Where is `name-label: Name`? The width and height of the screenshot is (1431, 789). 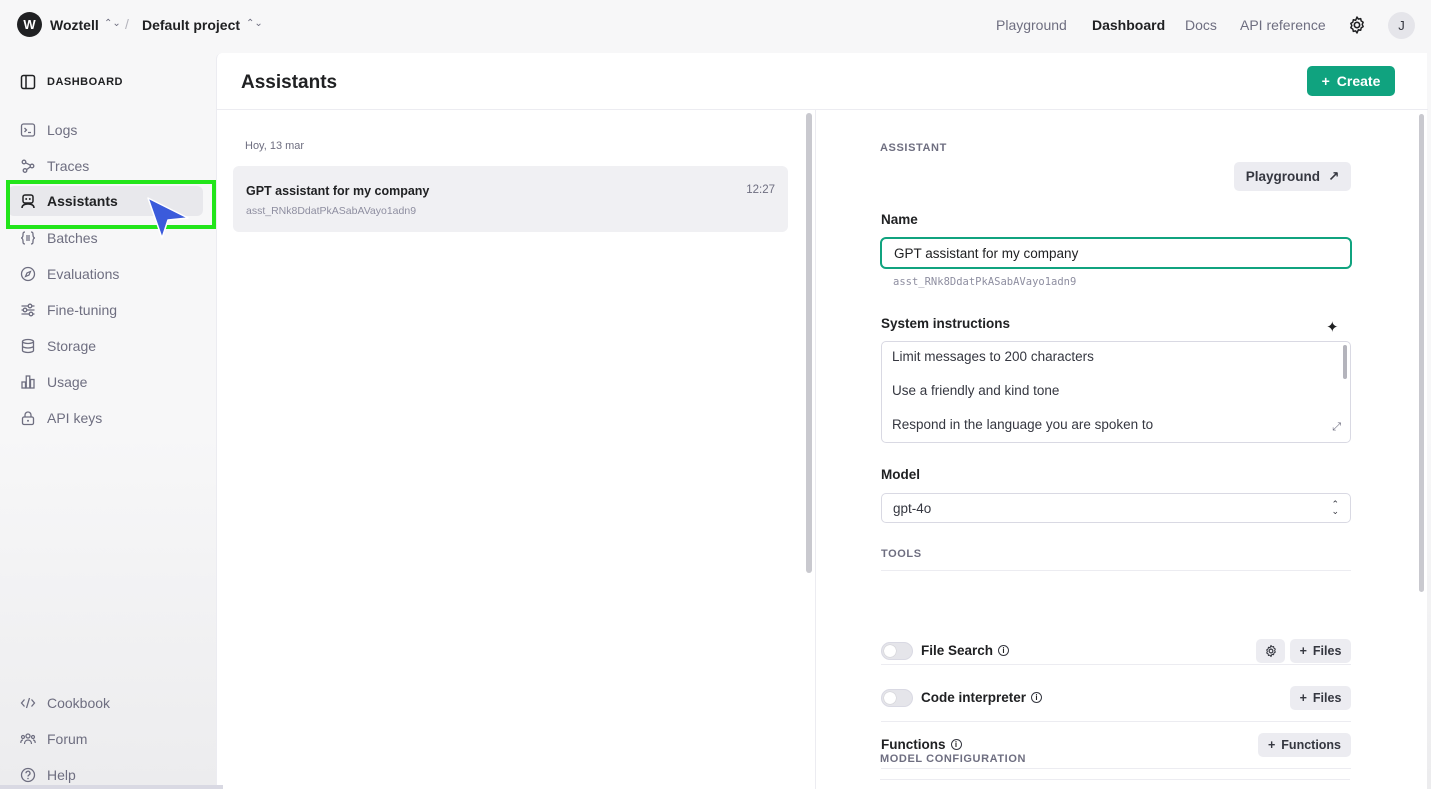 name-label: Name is located at coordinates (899, 219).